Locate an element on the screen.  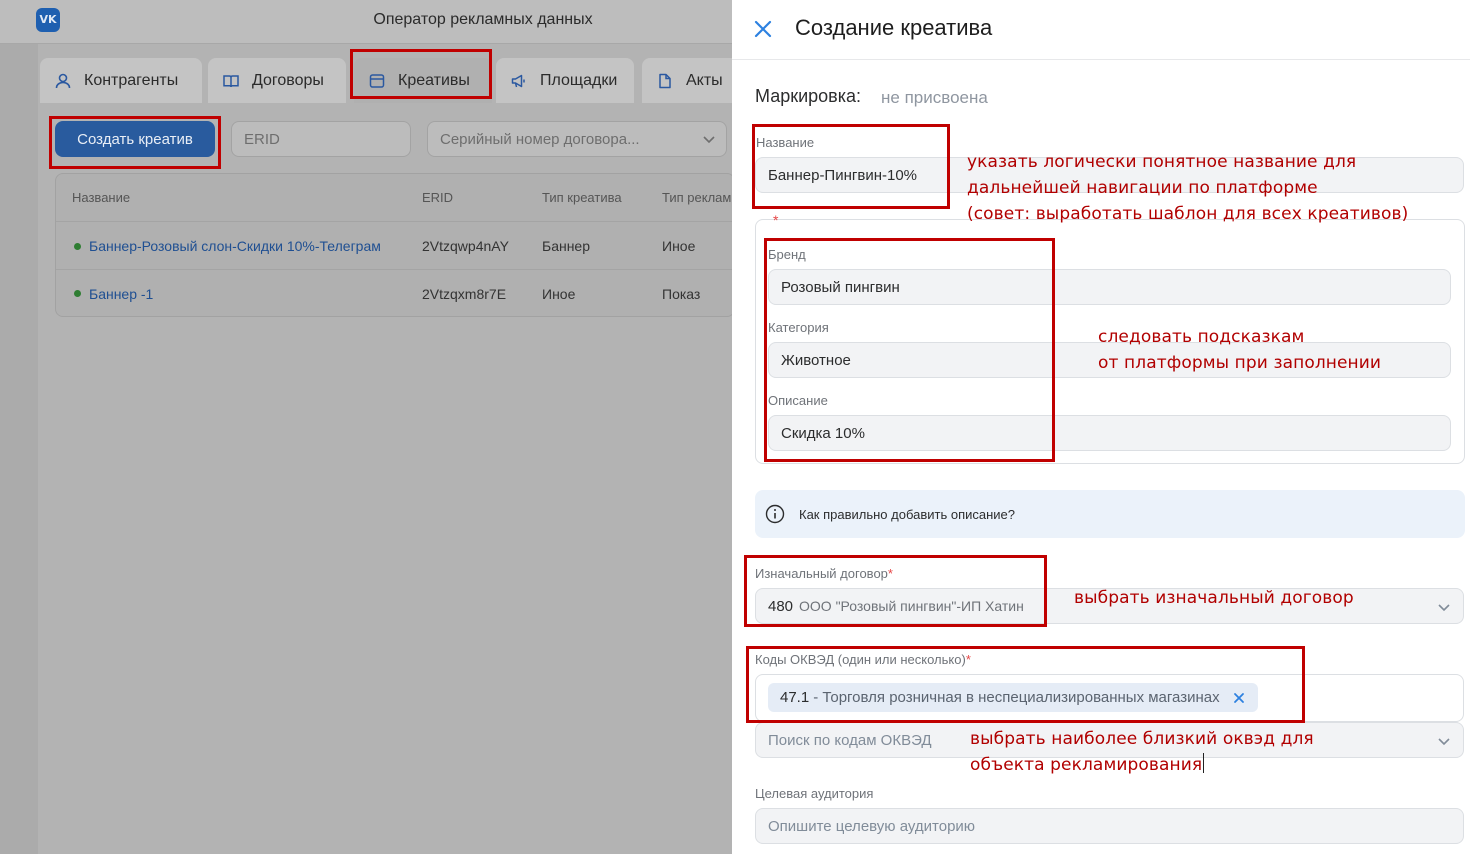
group-required-mark: * is located at coordinates (776, 220).